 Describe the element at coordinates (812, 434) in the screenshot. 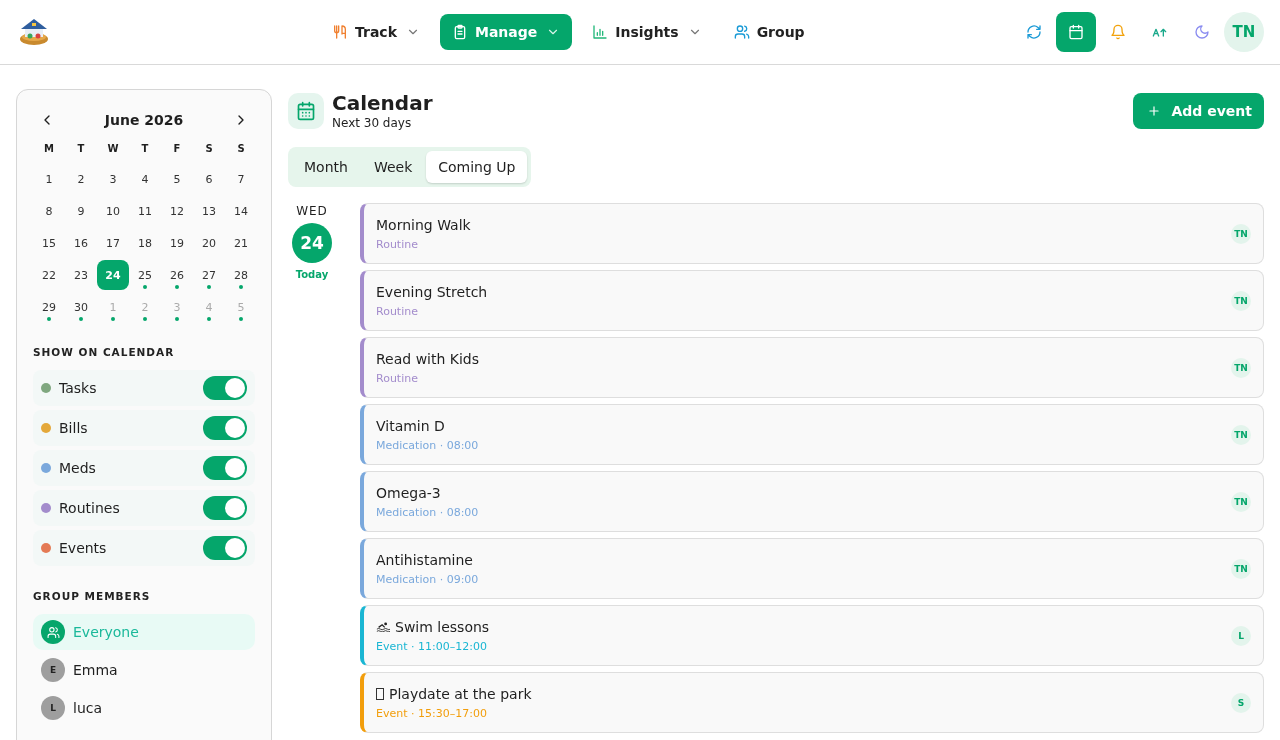

I see `event-card: Vitamin D Medication · 08:00 TN` at that location.